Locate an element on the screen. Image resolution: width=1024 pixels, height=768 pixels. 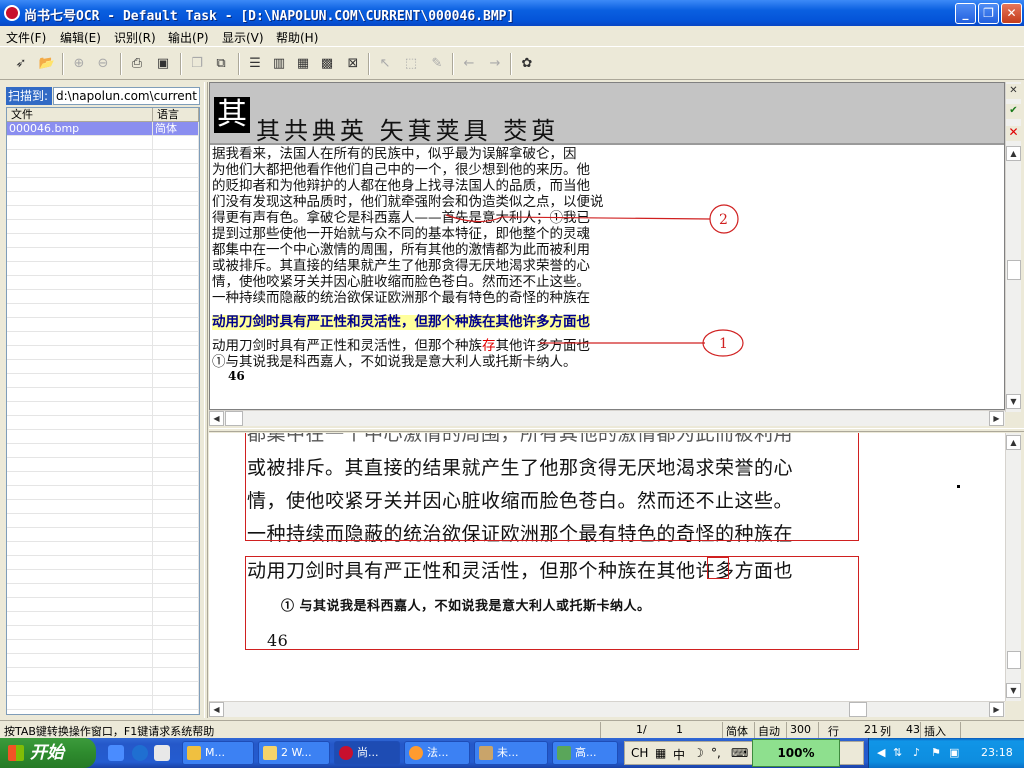
start-button: 开始 is located at coordinates (48, 753).